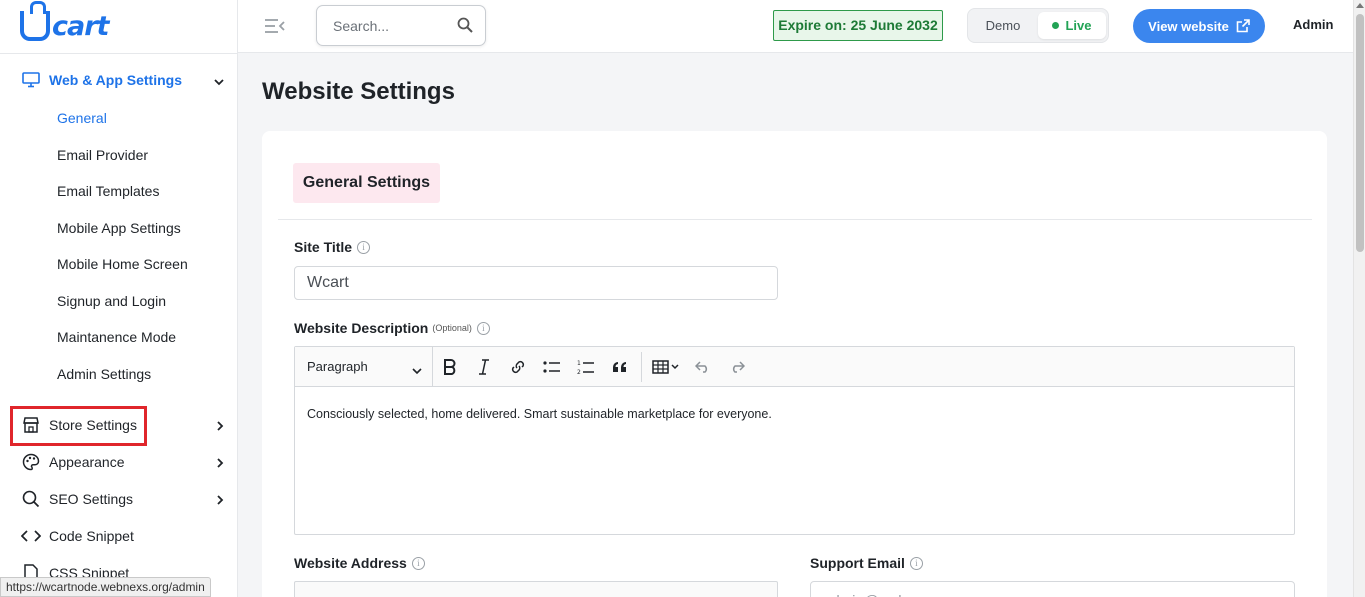 Image resolution: width=1365 pixels, height=597 pixels. Describe the element at coordinates (119, 301) in the screenshot. I see `sidebar-item-signup-login: Signup and Login` at that location.